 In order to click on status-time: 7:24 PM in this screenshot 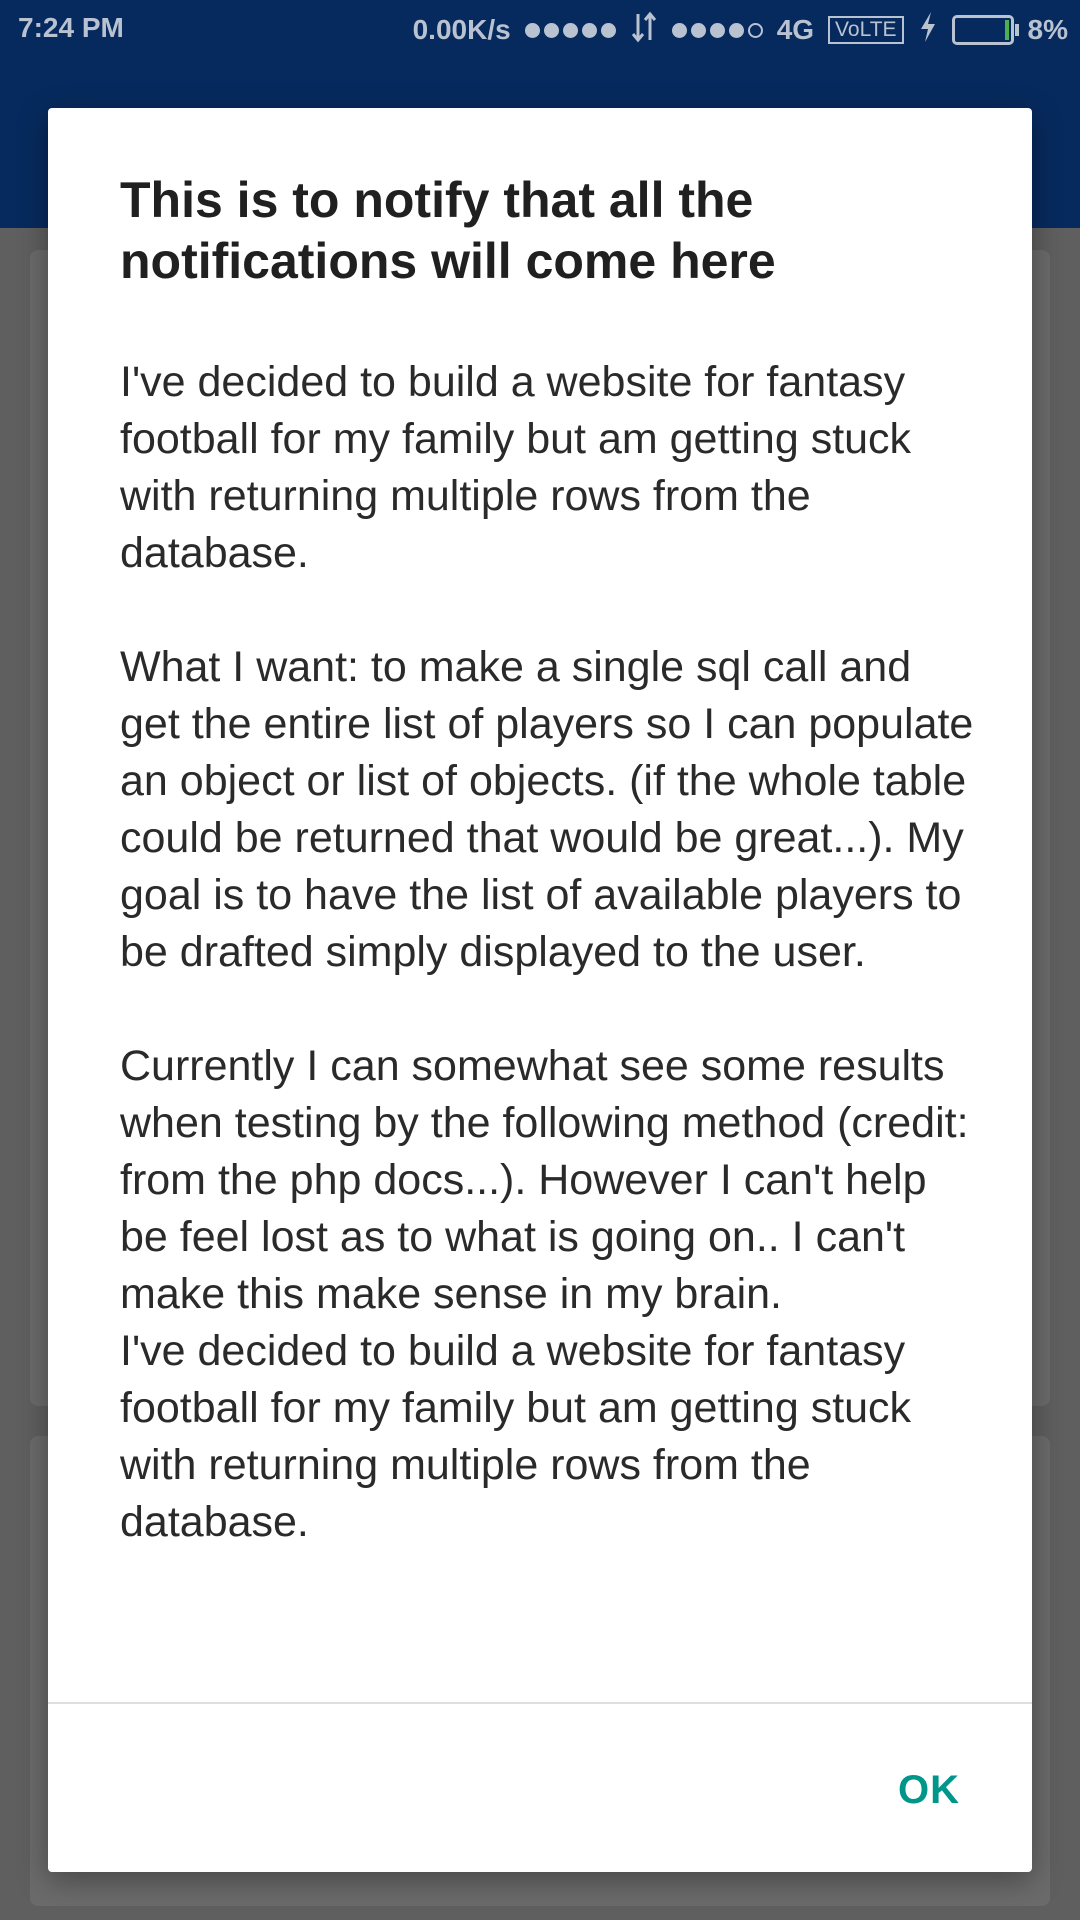, I will do `click(71, 27)`.